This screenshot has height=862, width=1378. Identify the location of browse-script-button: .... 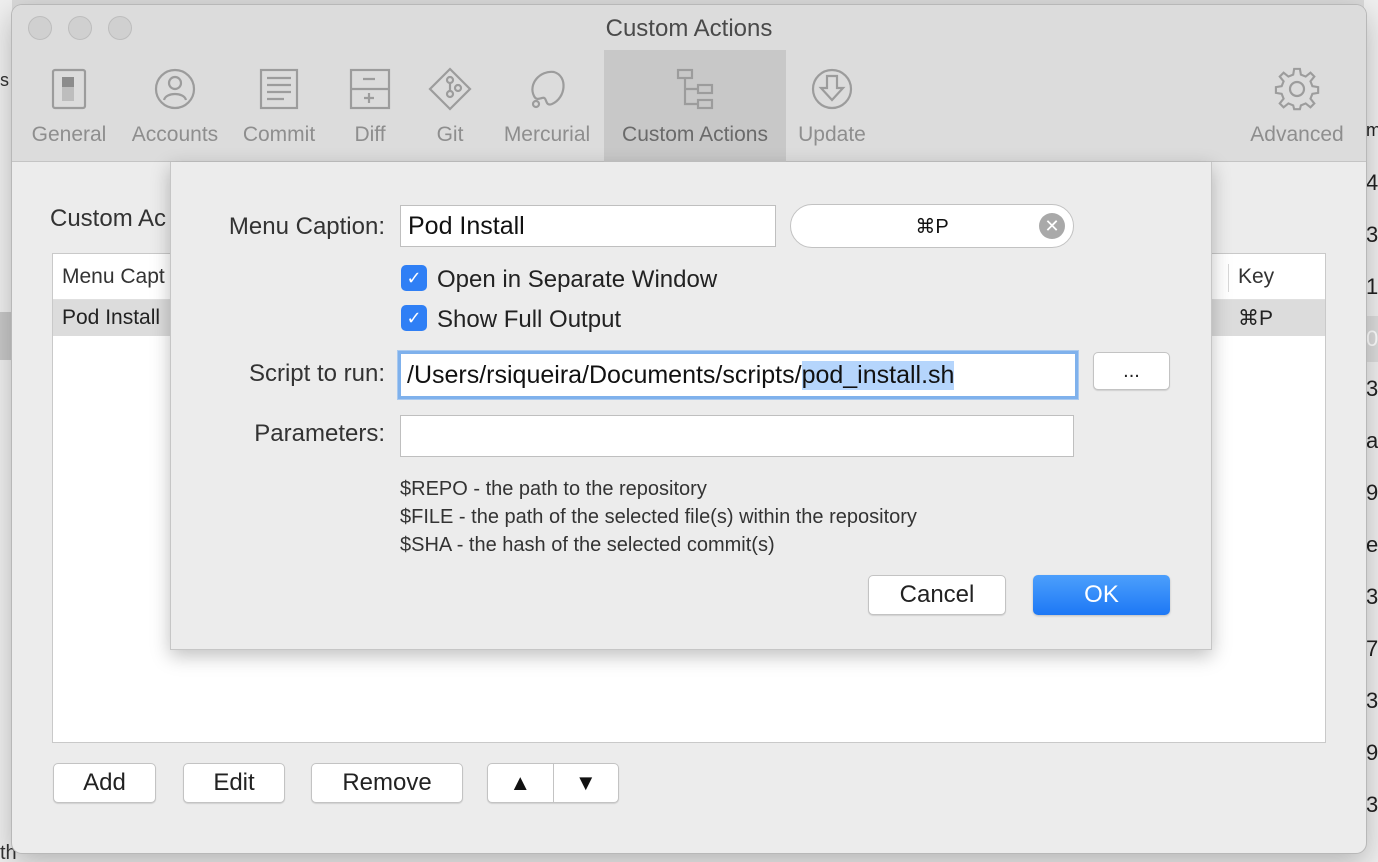
(1131, 371).